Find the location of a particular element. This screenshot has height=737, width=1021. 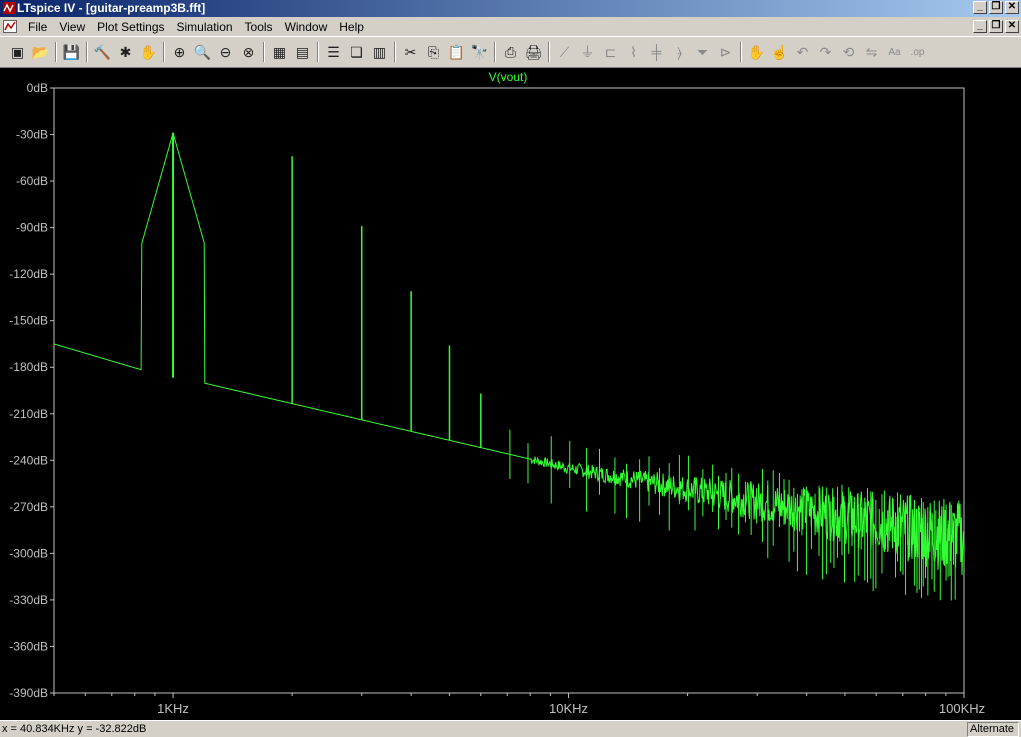

y-tick-label: -300dB is located at coordinates (28, 553).